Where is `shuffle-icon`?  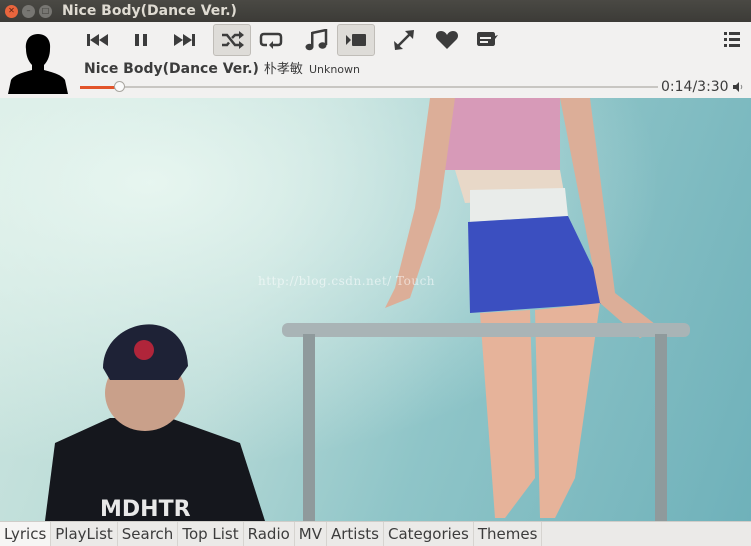
shuffle-icon is located at coordinates (233, 40).